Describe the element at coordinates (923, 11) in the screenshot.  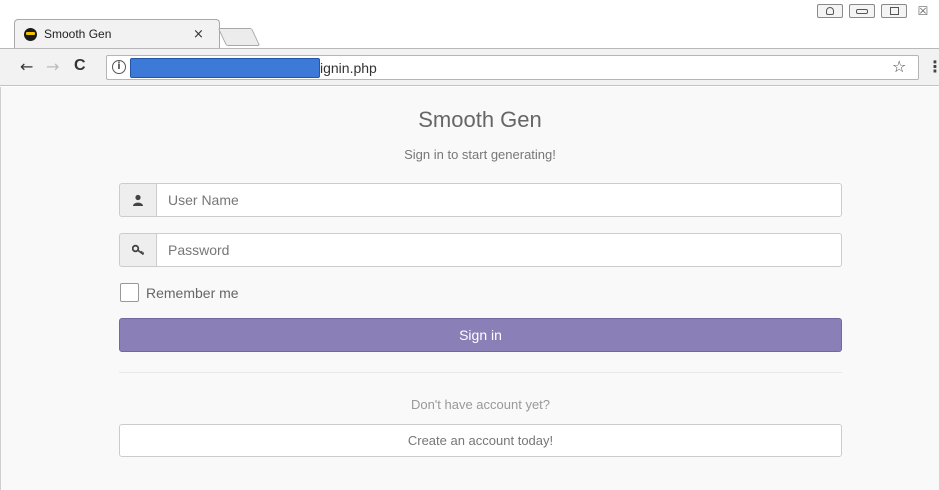
I see `window-close-button: ☒` at that location.